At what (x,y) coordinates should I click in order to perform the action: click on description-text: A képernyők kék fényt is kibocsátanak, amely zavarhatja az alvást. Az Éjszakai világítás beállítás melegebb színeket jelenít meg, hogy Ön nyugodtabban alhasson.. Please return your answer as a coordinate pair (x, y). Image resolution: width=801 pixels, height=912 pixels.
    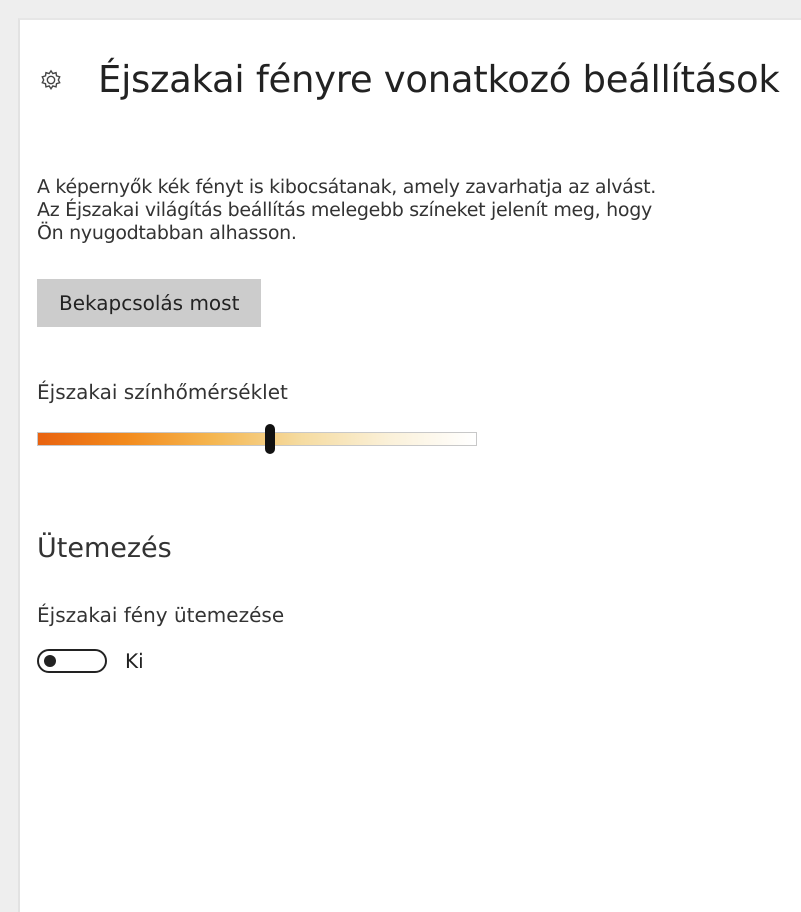
    Looking at the image, I should click on (346, 210).